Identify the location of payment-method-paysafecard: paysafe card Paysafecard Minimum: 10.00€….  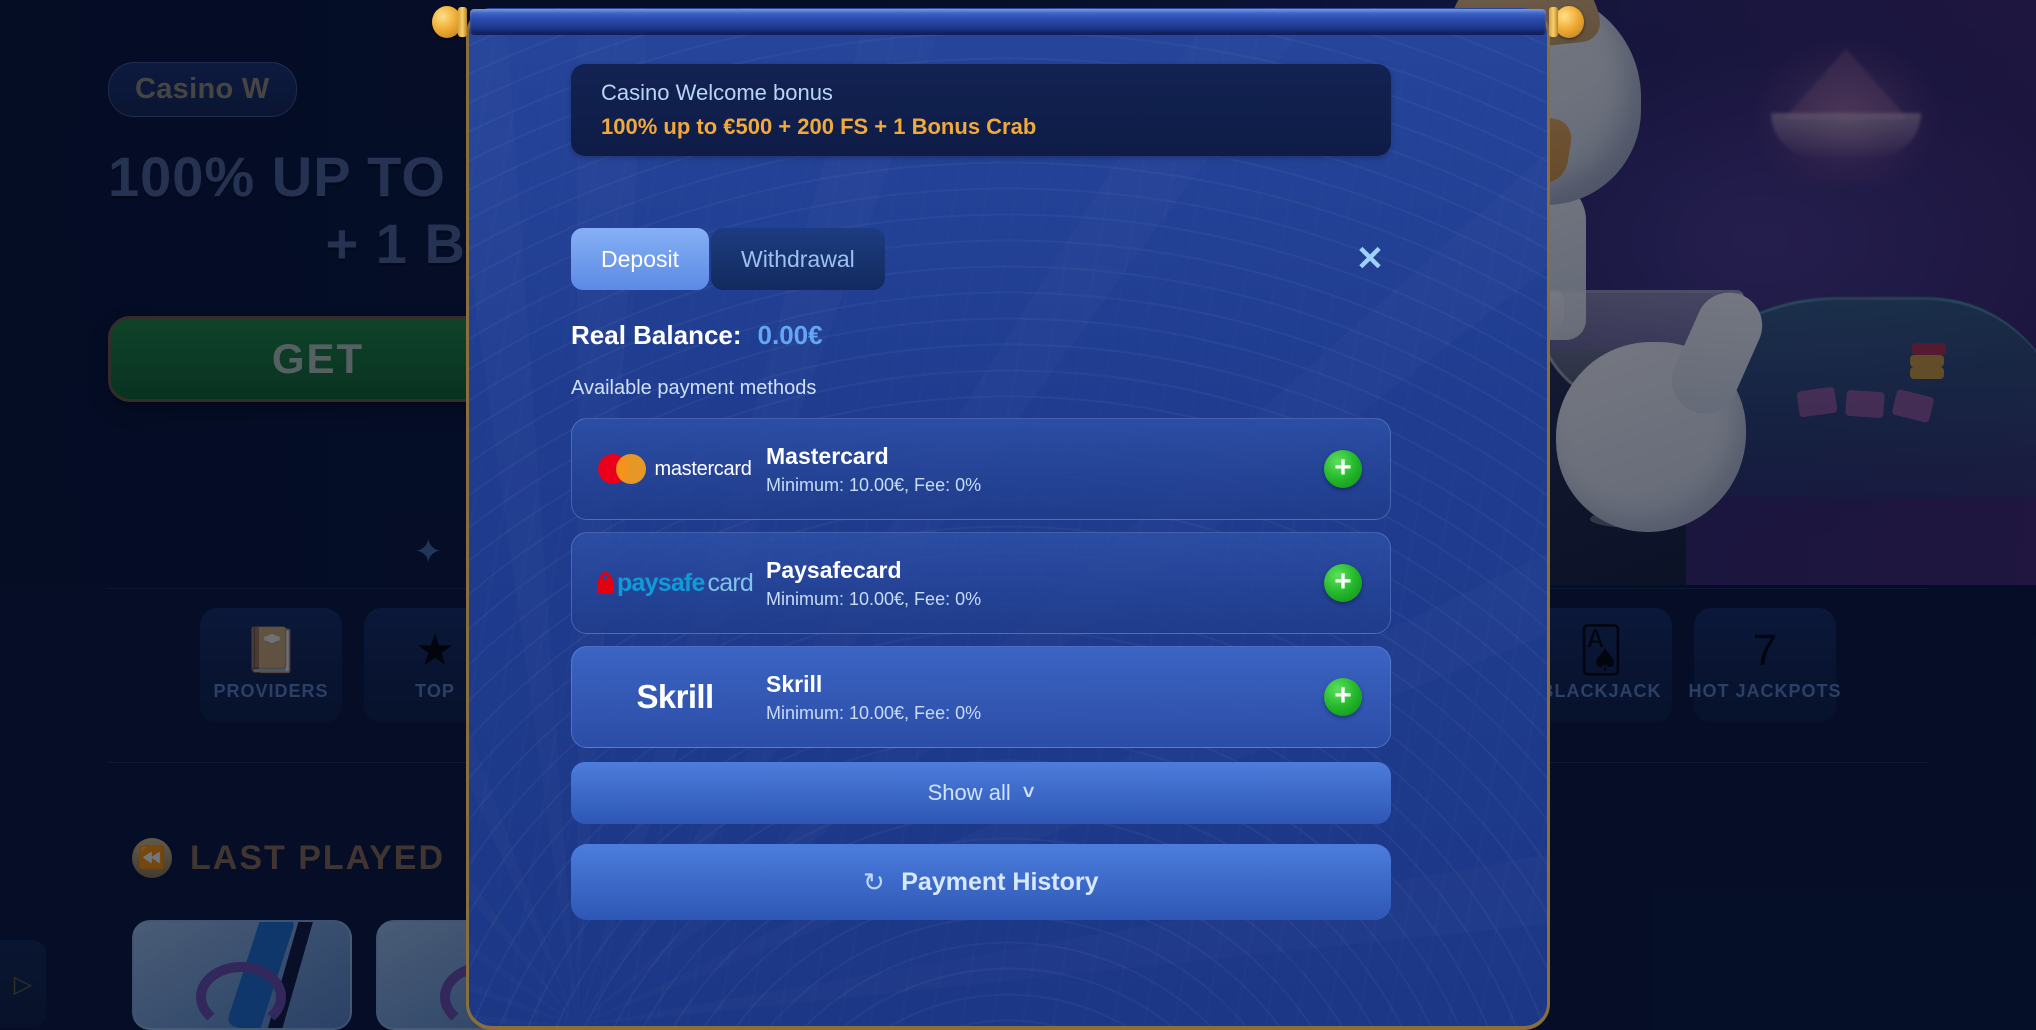
(981, 583).